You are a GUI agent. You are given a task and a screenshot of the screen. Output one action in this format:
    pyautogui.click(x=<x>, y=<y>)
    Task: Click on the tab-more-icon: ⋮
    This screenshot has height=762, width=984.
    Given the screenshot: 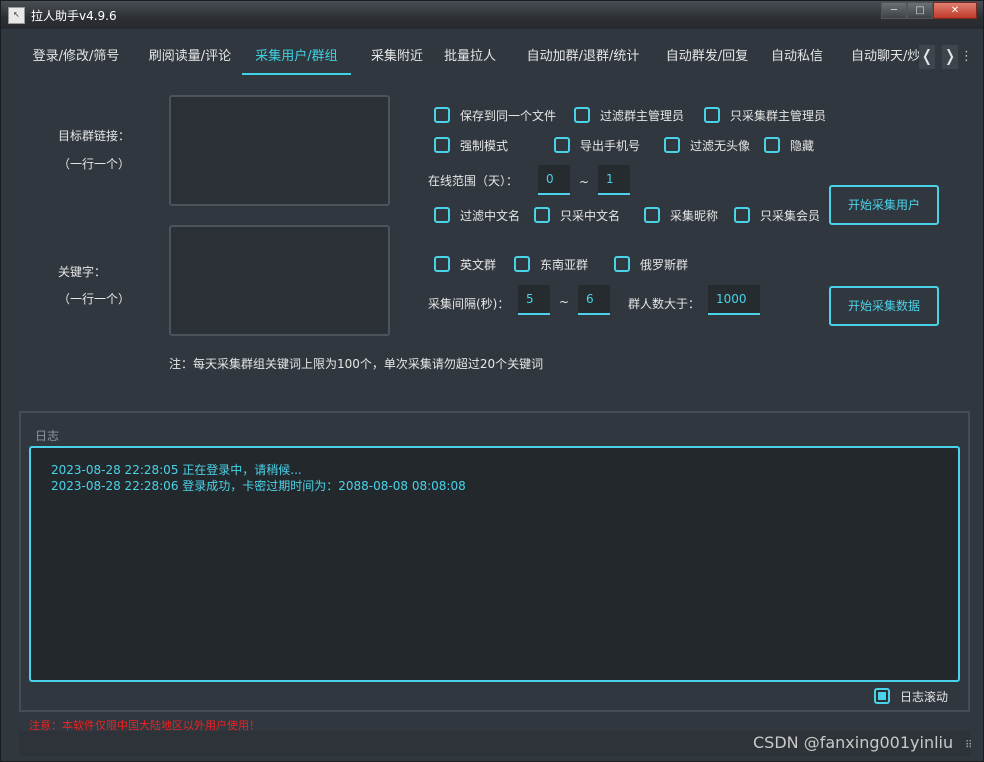 What is the action you would take?
    pyautogui.click(x=966, y=57)
    